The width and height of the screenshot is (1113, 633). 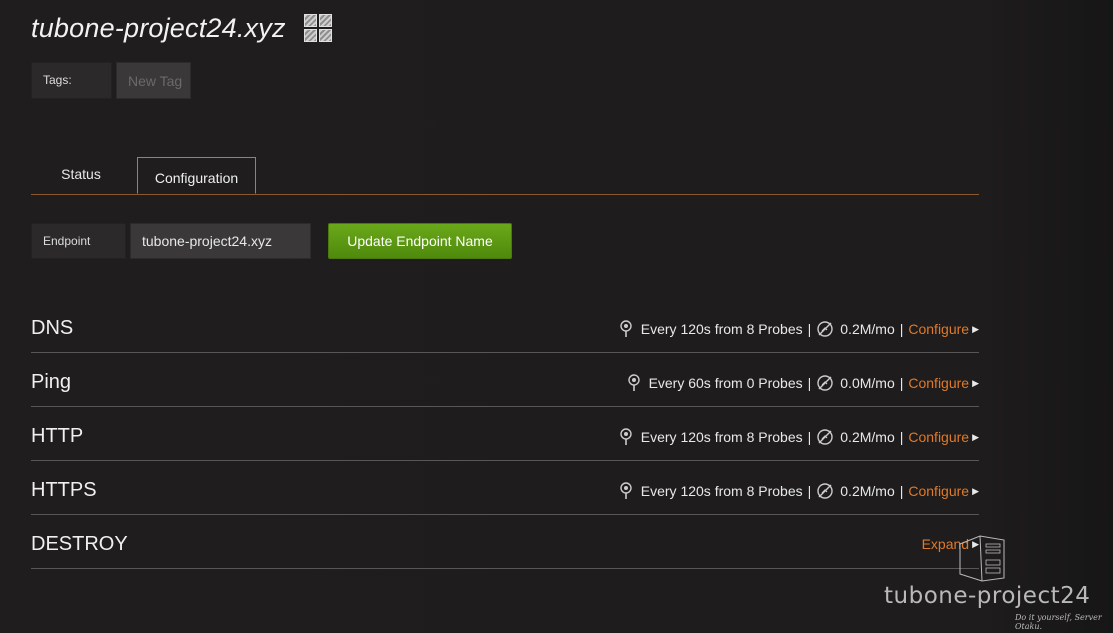 What do you see at coordinates (987, 596) in the screenshot?
I see `watermark-brand: tubone-project24` at bounding box center [987, 596].